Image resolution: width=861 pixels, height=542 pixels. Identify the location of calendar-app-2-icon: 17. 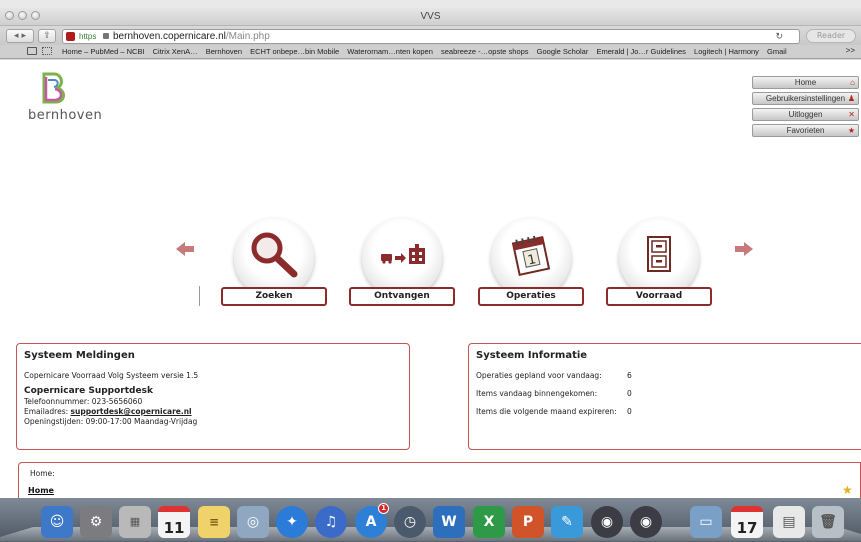
(747, 522).